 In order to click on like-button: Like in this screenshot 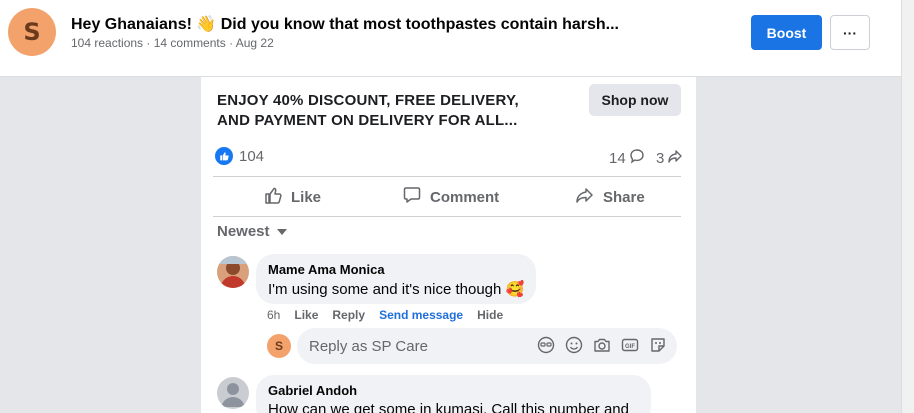, I will do `click(292, 197)`.